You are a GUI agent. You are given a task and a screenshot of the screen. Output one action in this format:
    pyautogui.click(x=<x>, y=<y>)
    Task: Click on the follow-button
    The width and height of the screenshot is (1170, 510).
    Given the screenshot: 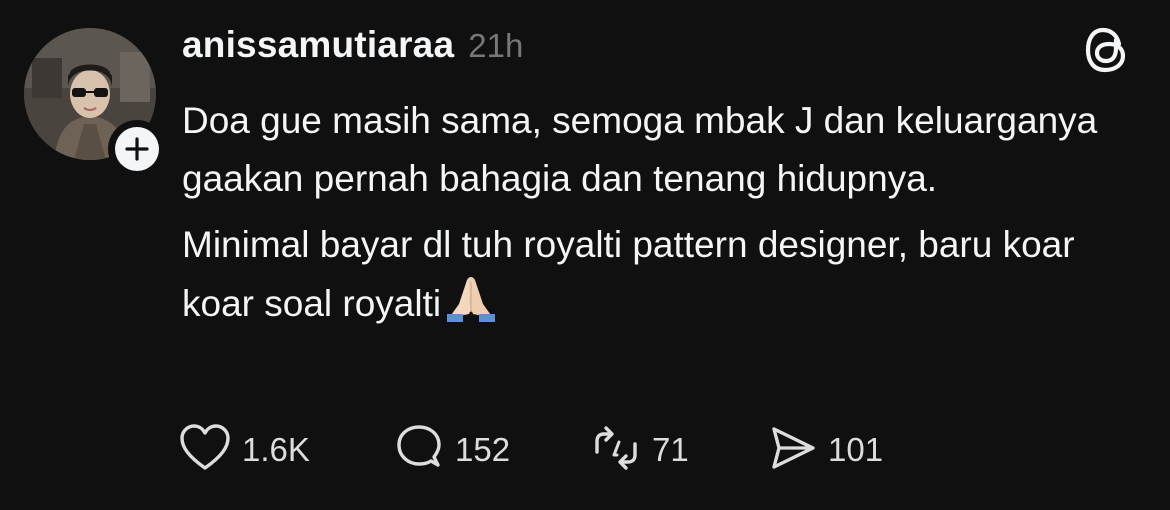 What is the action you would take?
    pyautogui.click(x=137, y=149)
    